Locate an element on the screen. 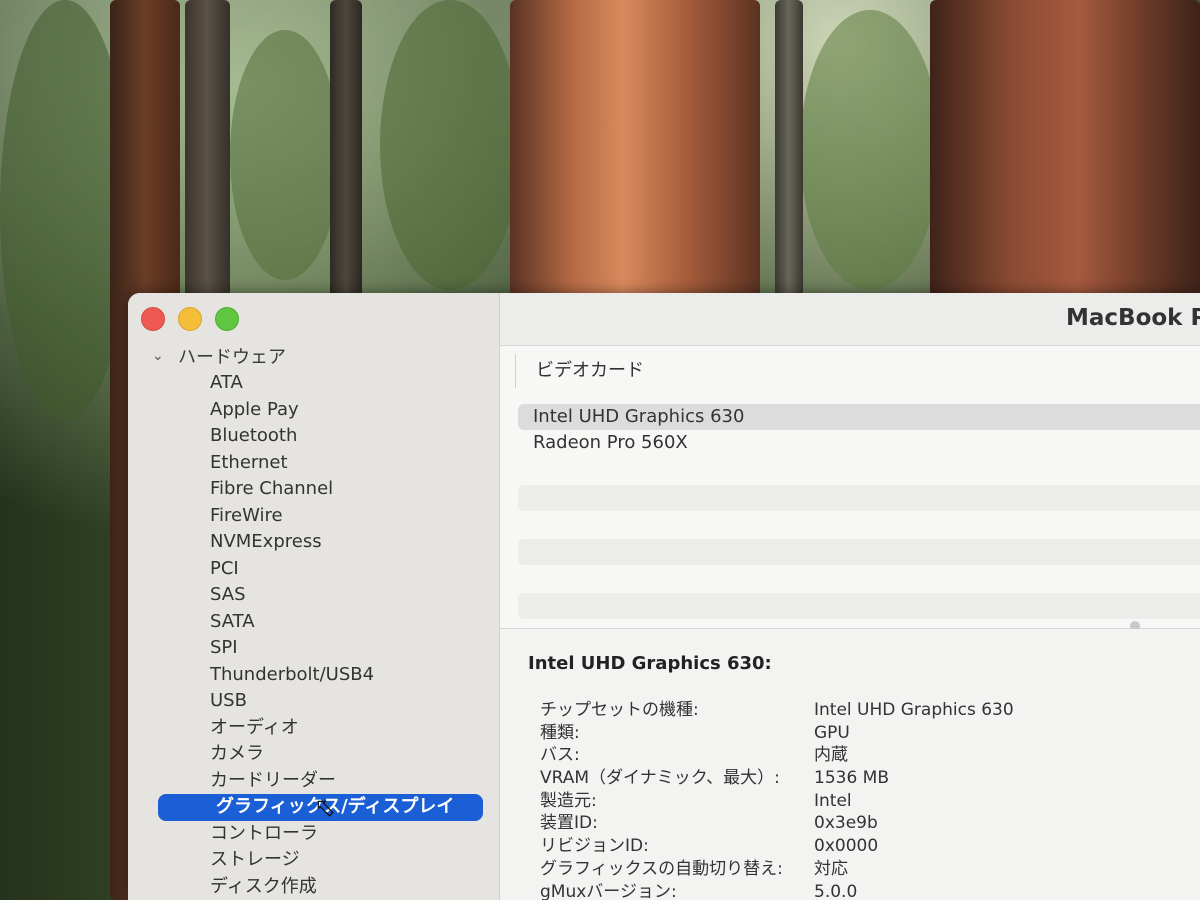  minimize-button is located at coordinates (190, 319).